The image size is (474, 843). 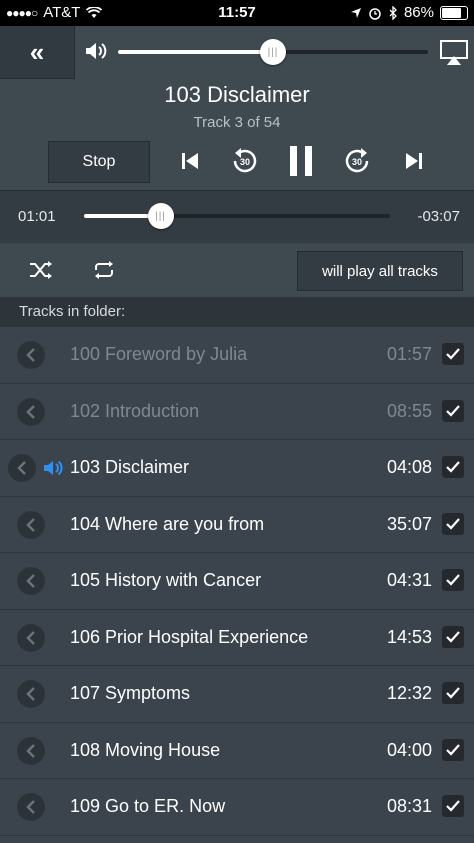 I want to click on skip-forward-30-button: 30, so click(x=357, y=161).